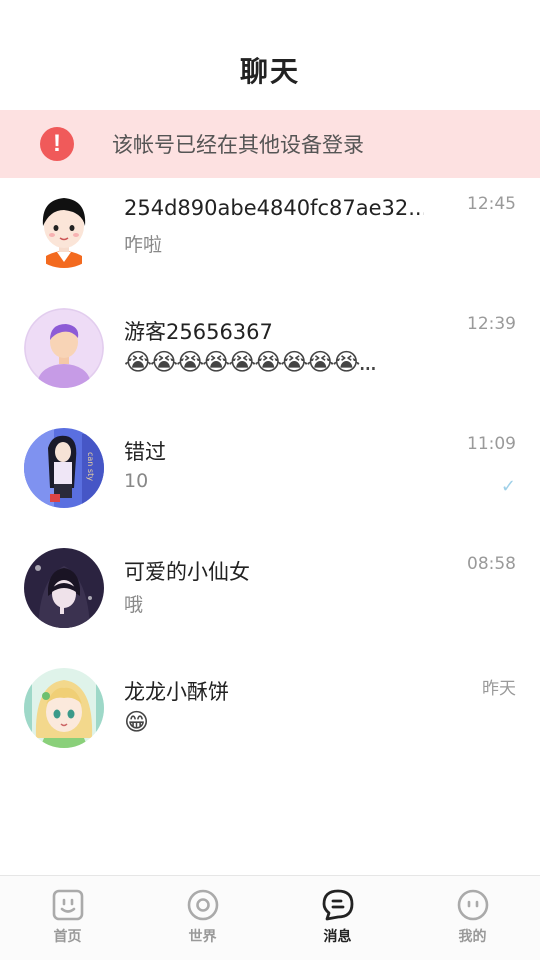  What do you see at coordinates (202, 905) in the screenshot?
I see `world-ring-icon` at bounding box center [202, 905].